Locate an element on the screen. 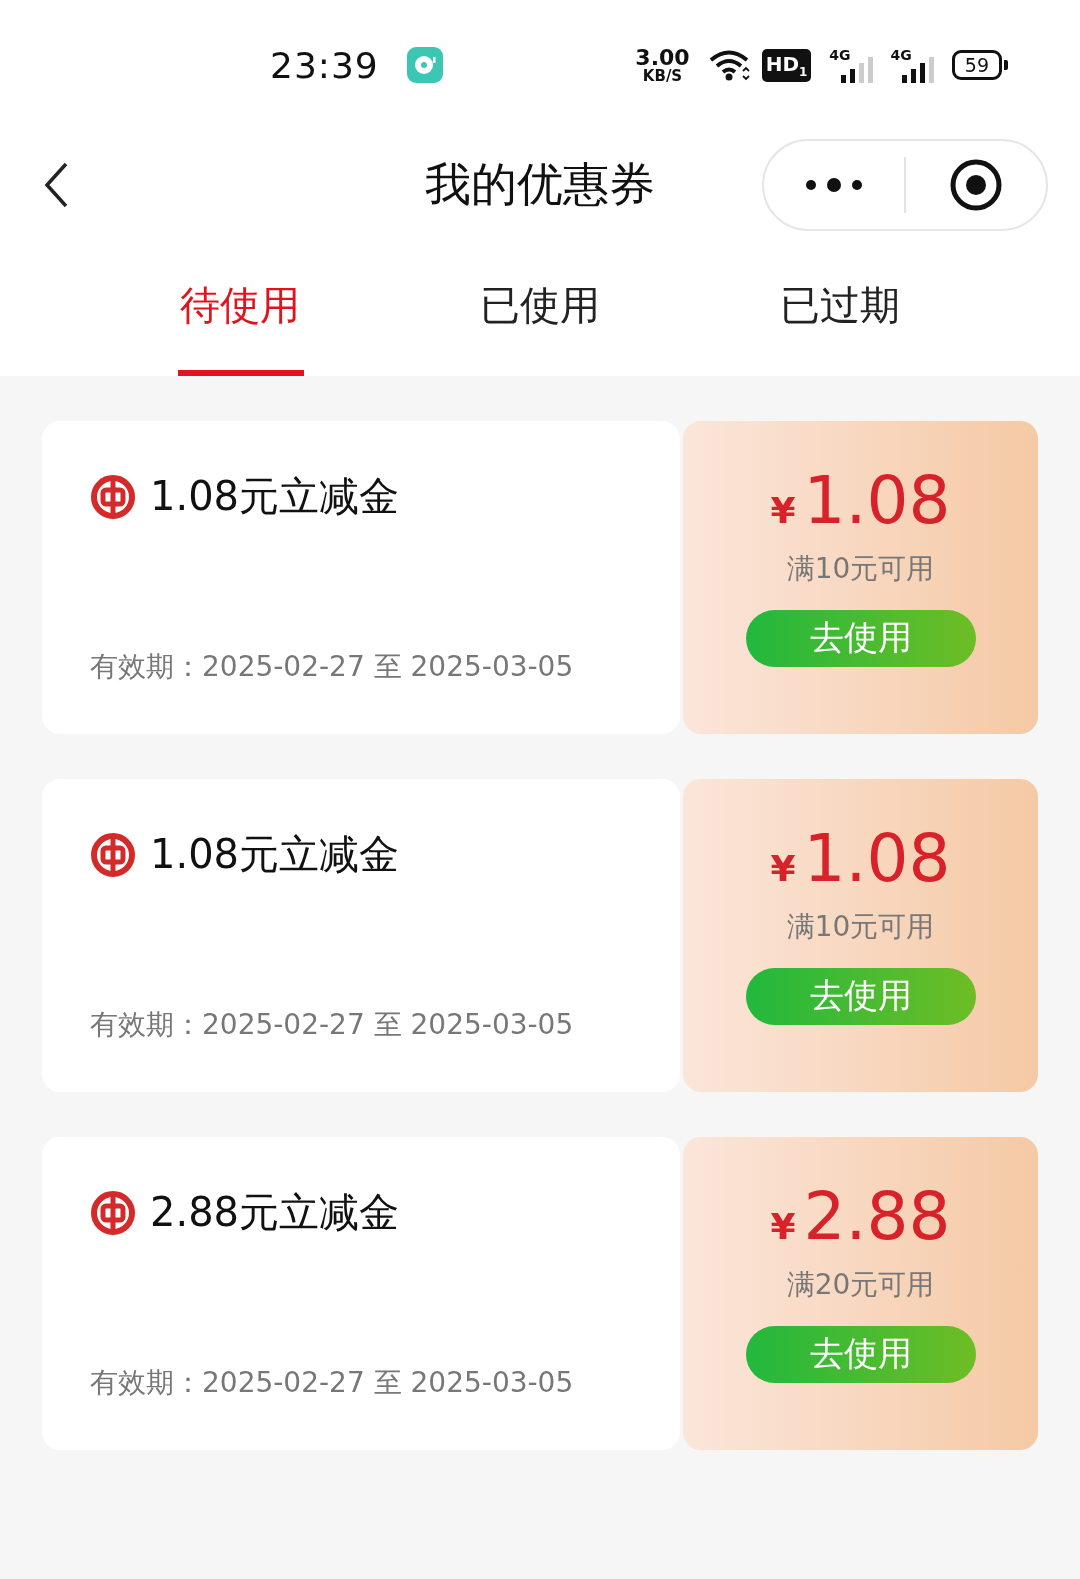 The width and height of the screenshot is (1080, 1579). coupon-title: 2.88元立减金 is located at coordinates (275, 1212).